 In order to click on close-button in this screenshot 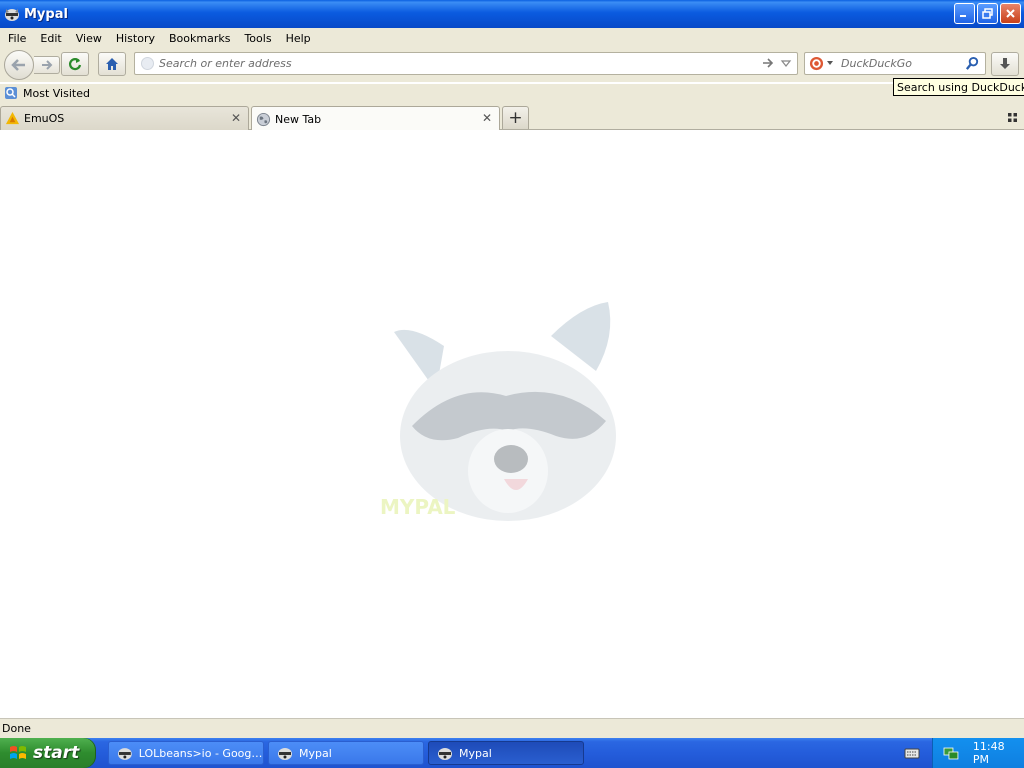, I will do `click(1010, 13)`.